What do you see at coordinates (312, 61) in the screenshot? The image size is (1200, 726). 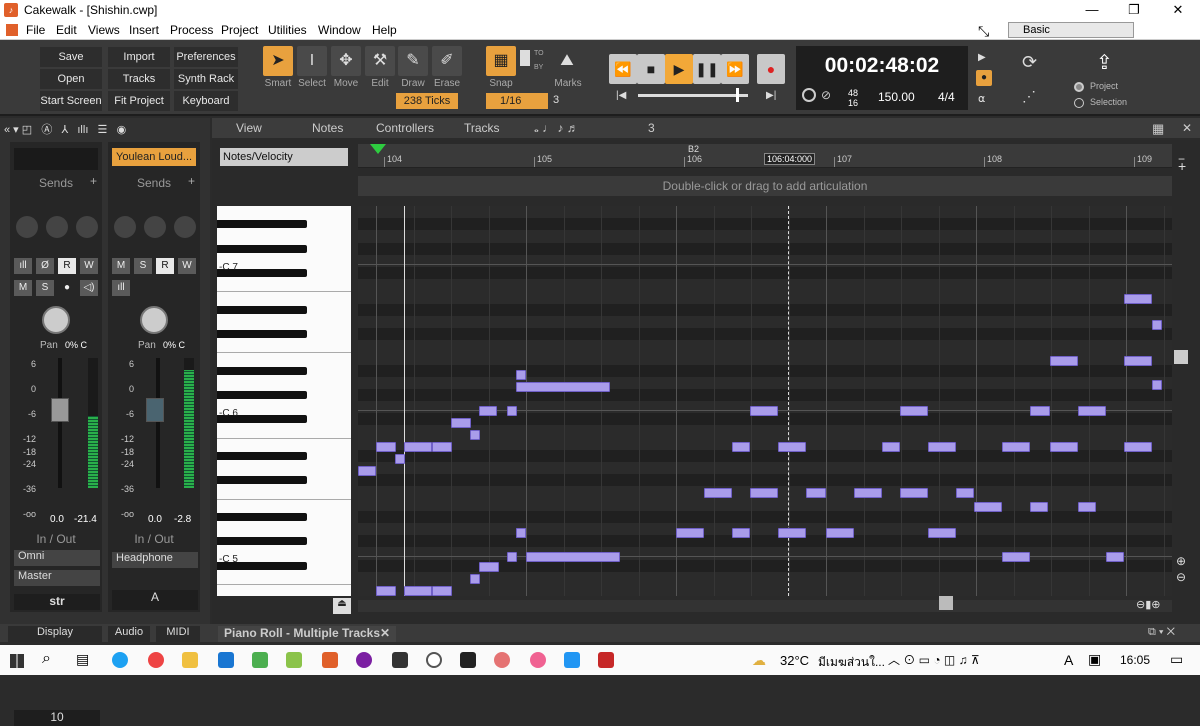 I see `select-tool-icon: I` at bounding box center [312, 61].